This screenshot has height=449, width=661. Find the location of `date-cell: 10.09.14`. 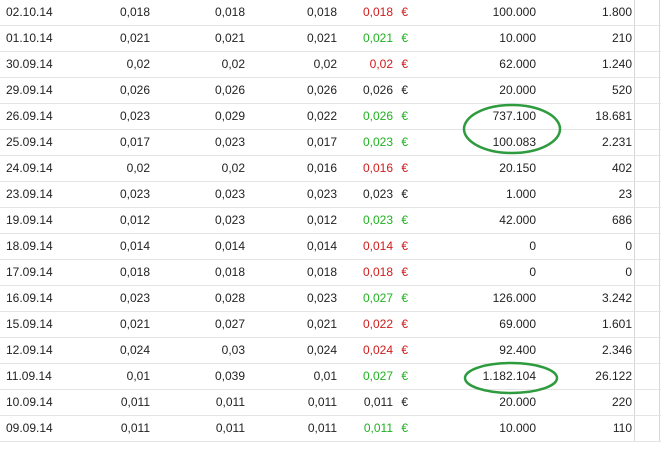

date-cell: 10.09.14 is located at coordinates (29, 402).